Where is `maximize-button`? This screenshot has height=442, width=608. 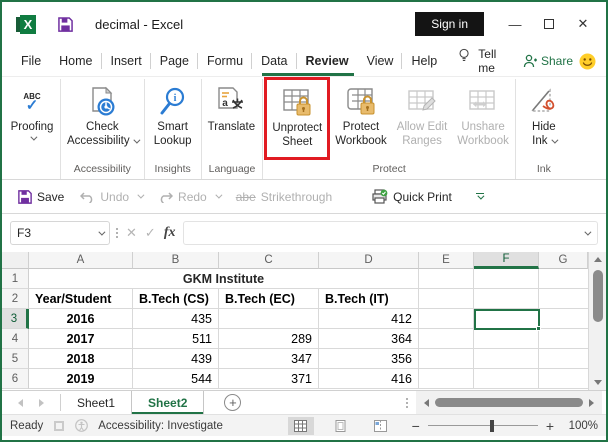 maximize-button is located at coordinates (549, 24).